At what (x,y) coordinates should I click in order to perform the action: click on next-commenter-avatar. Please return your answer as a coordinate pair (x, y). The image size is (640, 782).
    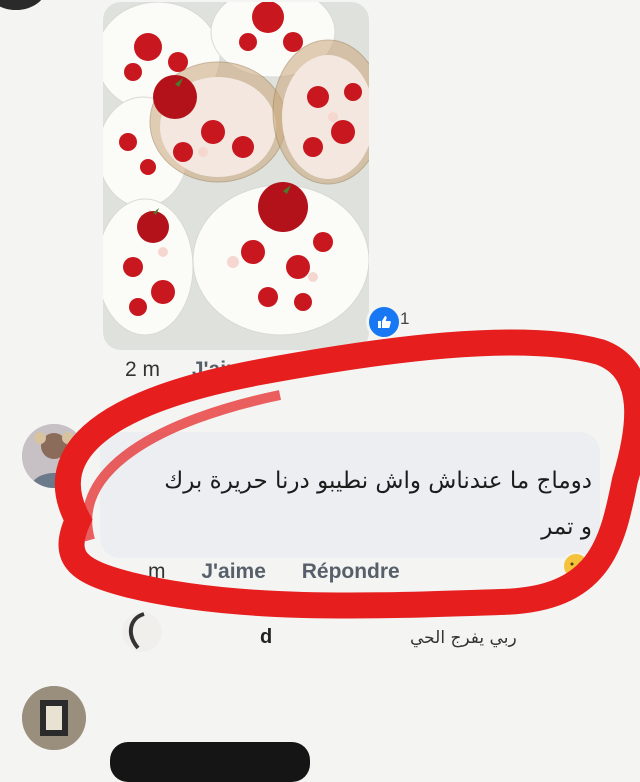
    Looking at the image, I should click on (54, 718).